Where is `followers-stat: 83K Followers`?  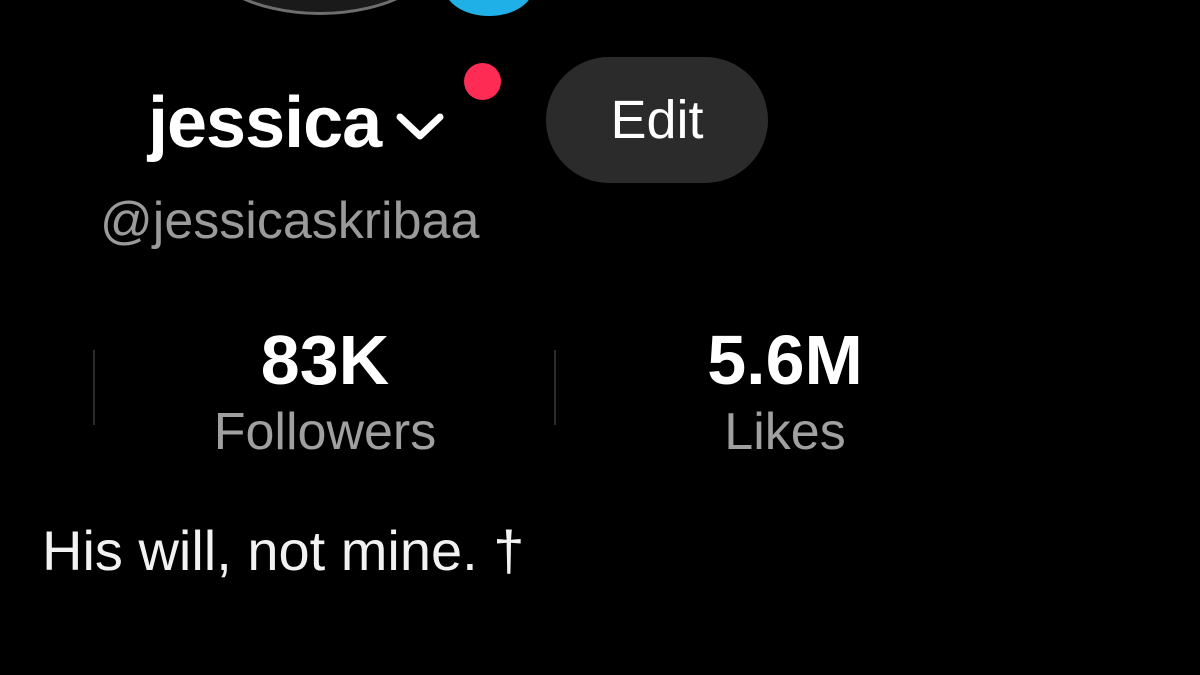 followers-stat: 83K Followers is located at coordinates (325, 391).